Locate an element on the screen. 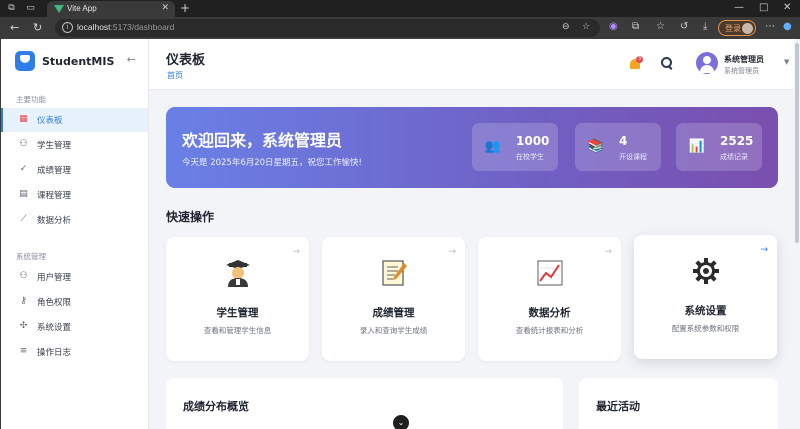 The width and height of the screenshot is (800, 429). quick-action-desc: 查看统计报表和分析 is located at coordinates (549, 330).